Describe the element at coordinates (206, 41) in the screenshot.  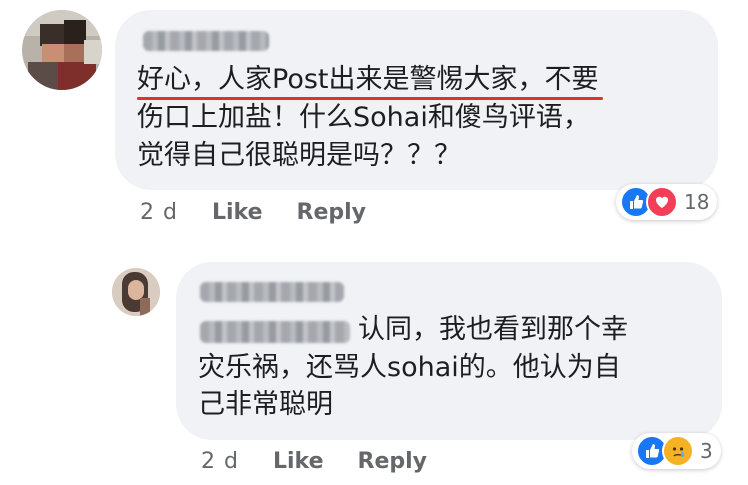
I see `commenter-1-name-redacted` at that location.